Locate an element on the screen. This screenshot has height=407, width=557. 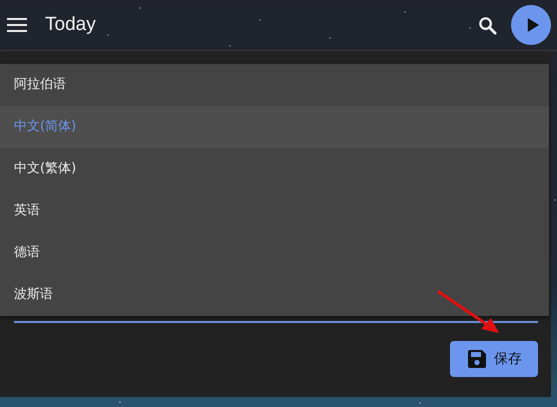
play-icon is located at coordinates (532, 25).